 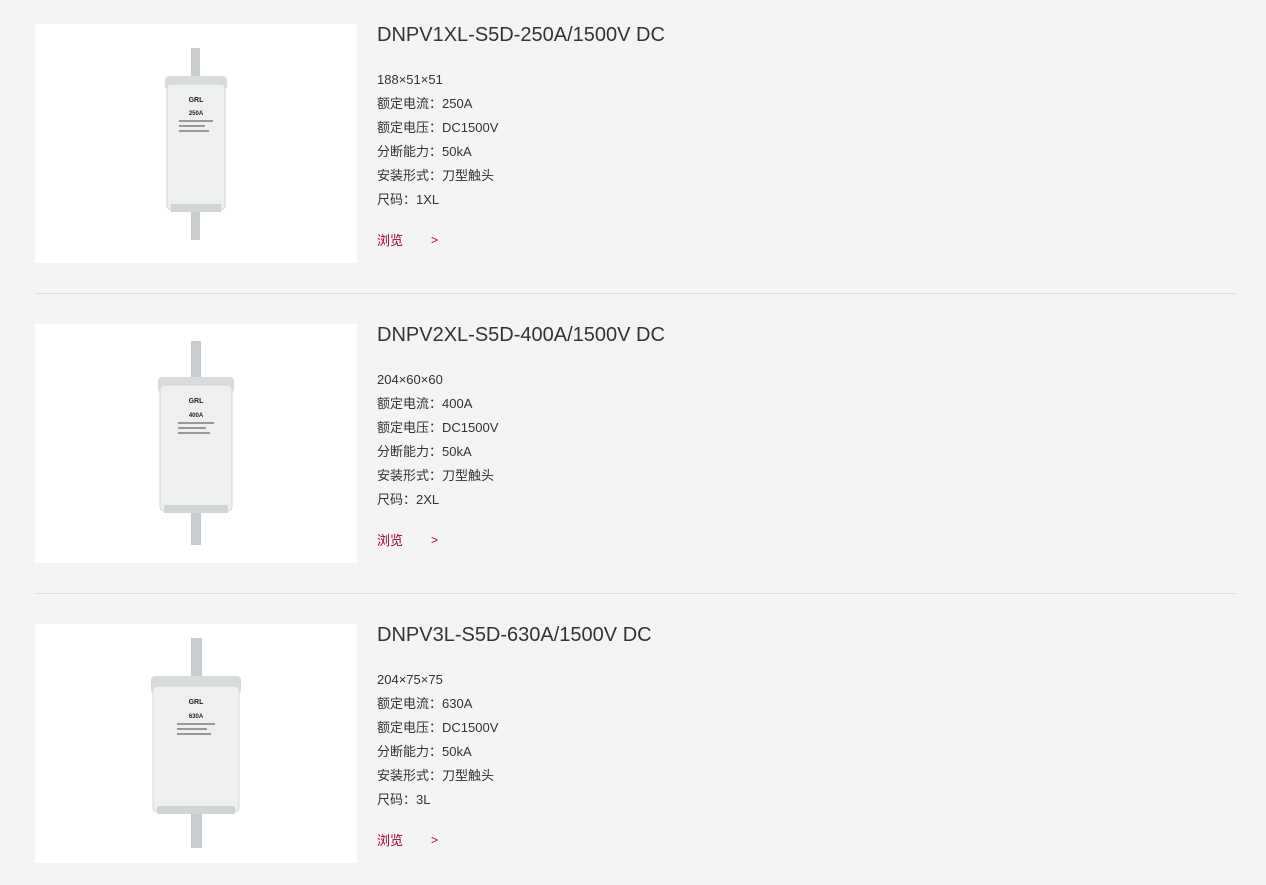 I want to click on product-title: DNPV1XL-S5D-250A/1500V DC, so click(x=777, y=35).